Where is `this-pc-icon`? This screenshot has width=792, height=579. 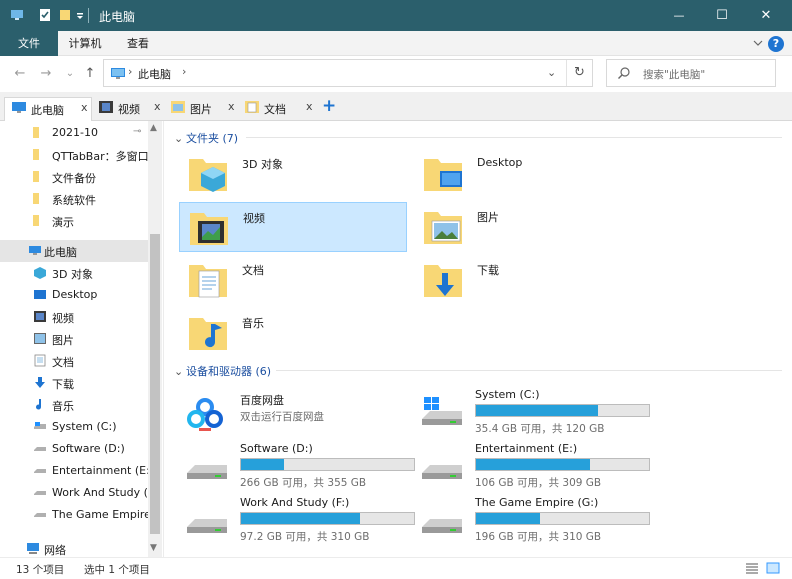
this-pc-icon is located at coordinates (17, 15).